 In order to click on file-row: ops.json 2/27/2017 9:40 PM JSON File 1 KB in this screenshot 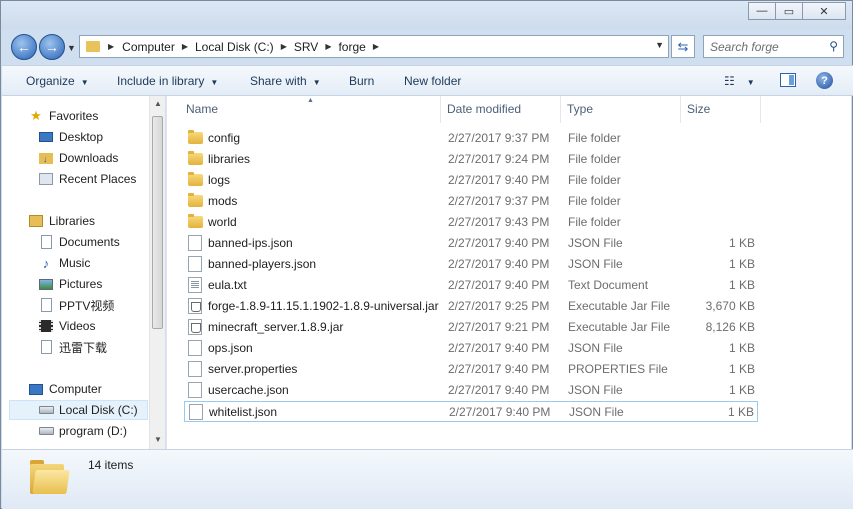, I will do `click(471, 348)`.